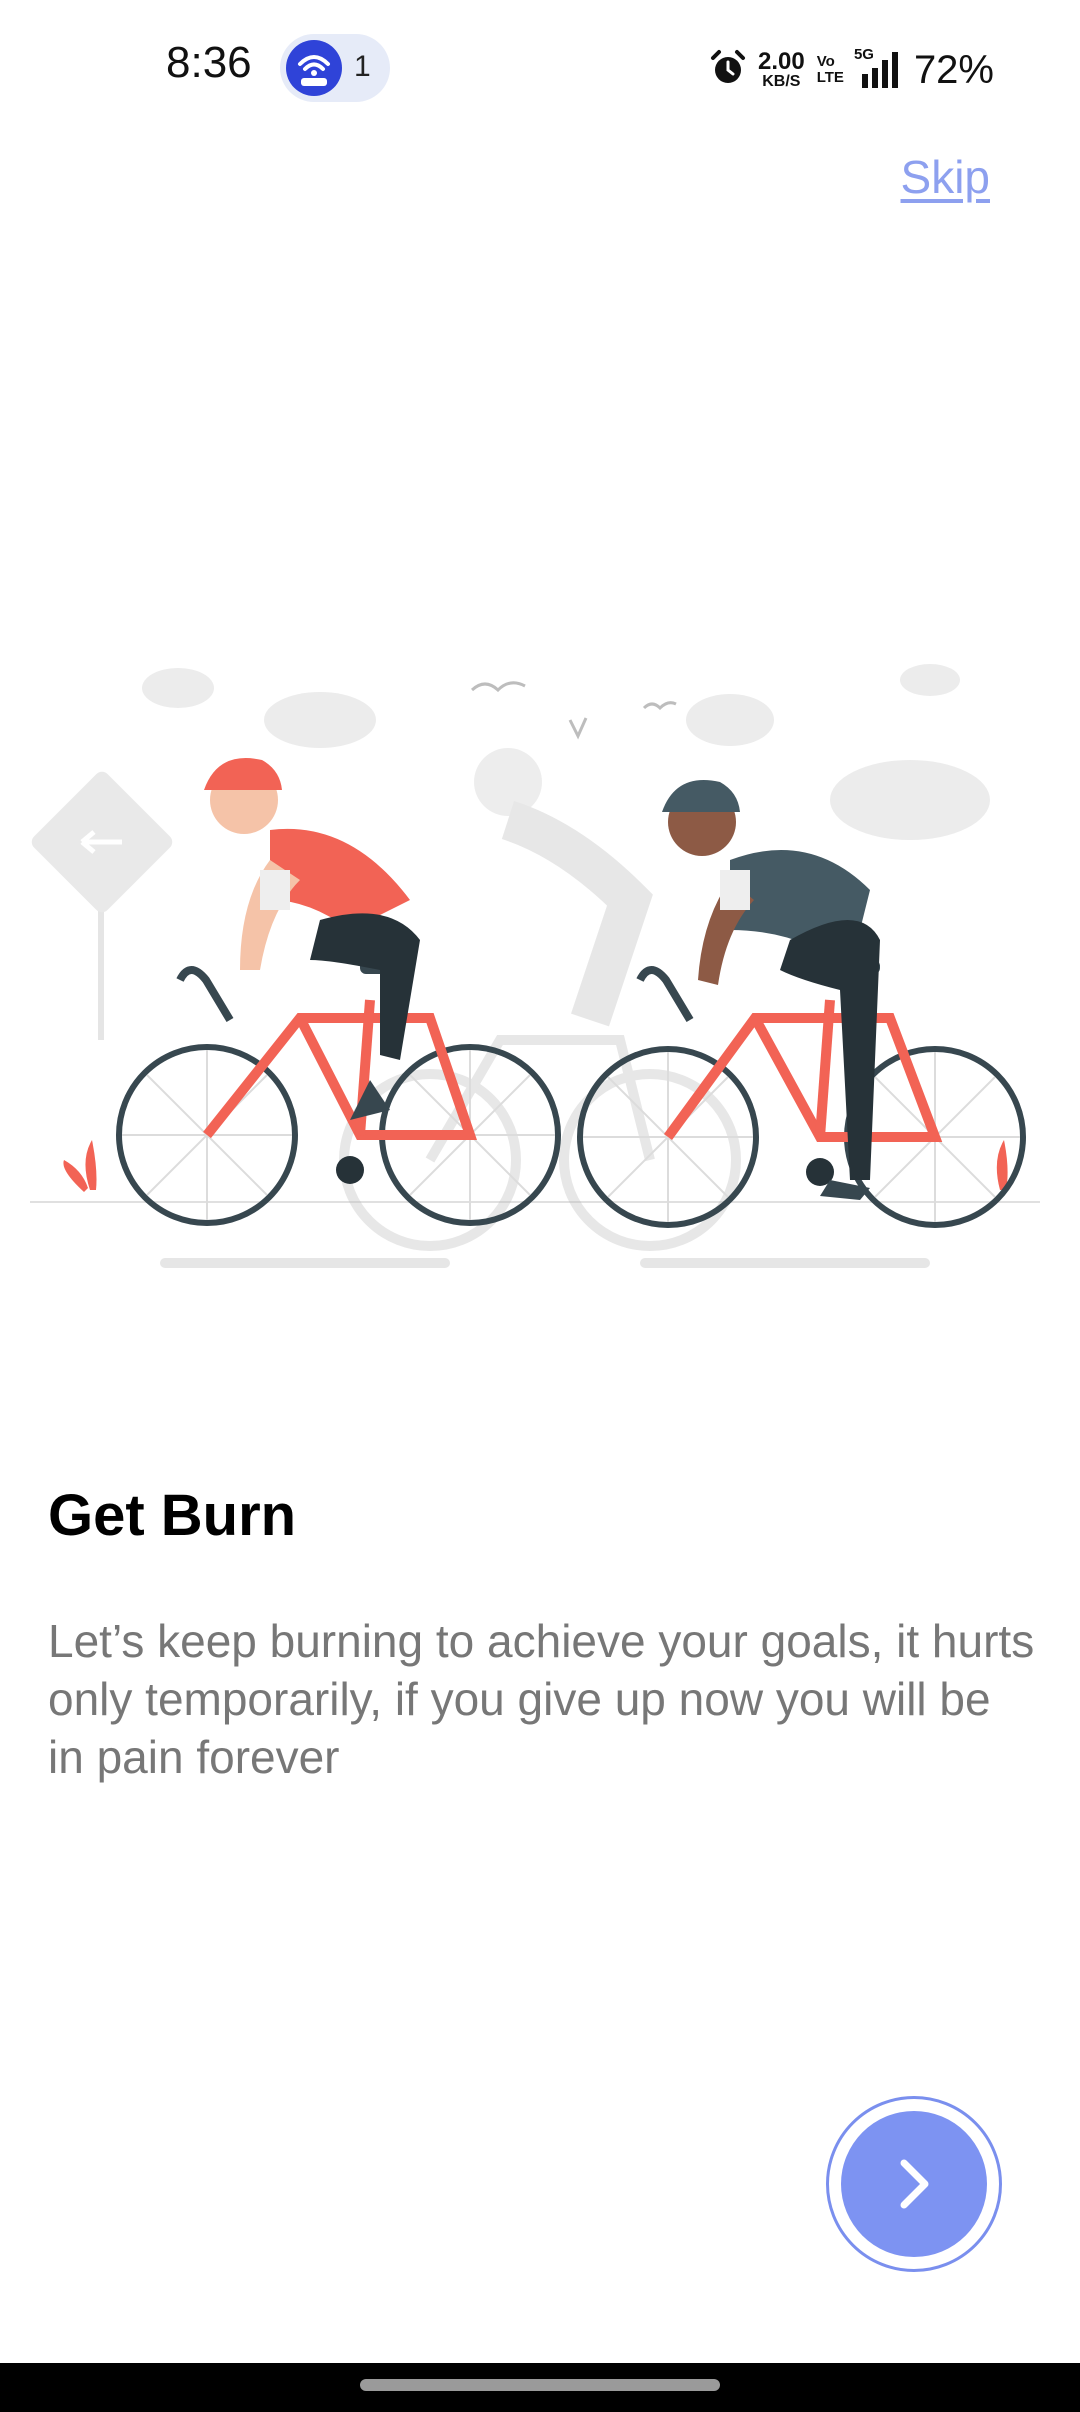 The width and height of the screenshot is (1080, 2412). I want to click on hotspot-count: 1, so click(362, 66).